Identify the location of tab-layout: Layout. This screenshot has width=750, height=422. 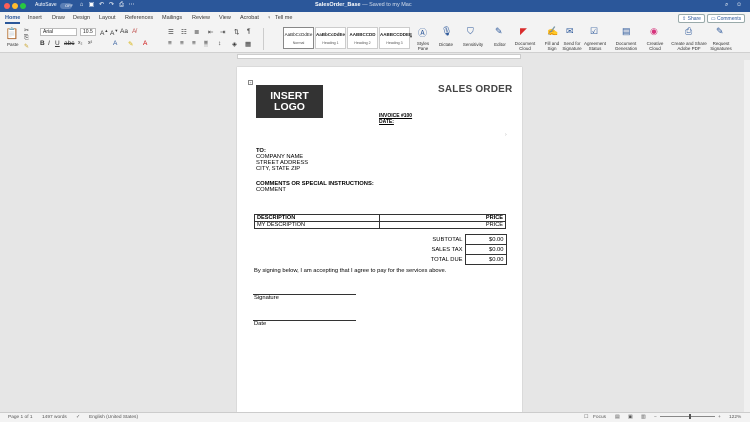
(107, 18).